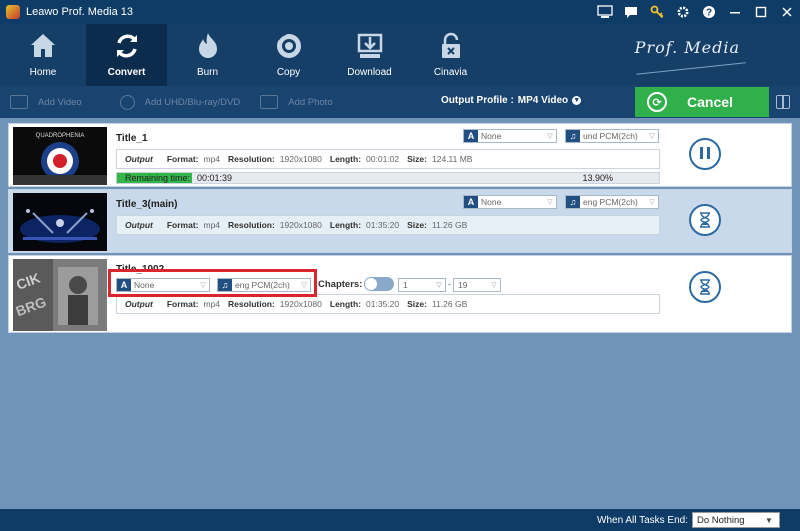 This screenshot has height=531, width=800. Describe the element at coordinates (43, 55) in the screenshot. I see `tab-home: Home` at that location.